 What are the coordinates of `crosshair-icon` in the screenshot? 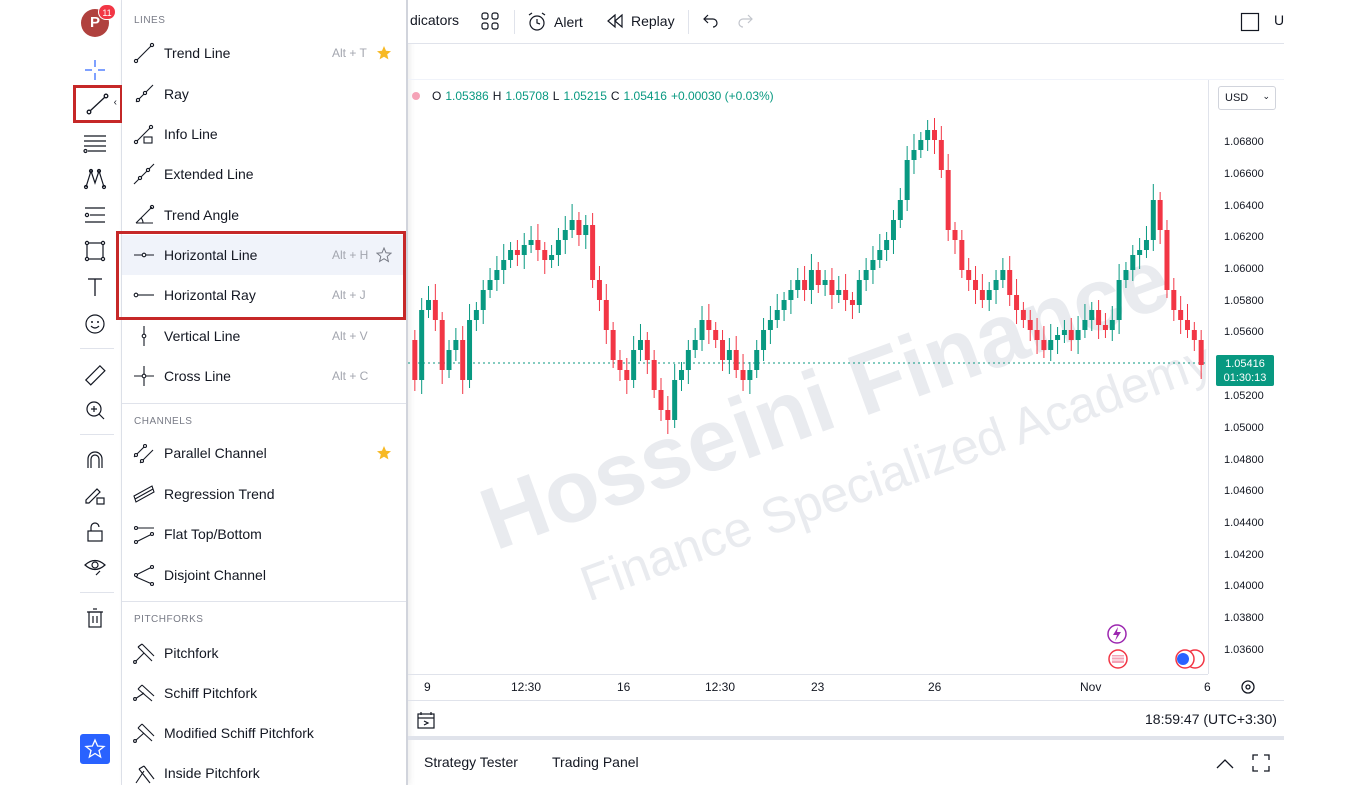 It's located at (95, 70).